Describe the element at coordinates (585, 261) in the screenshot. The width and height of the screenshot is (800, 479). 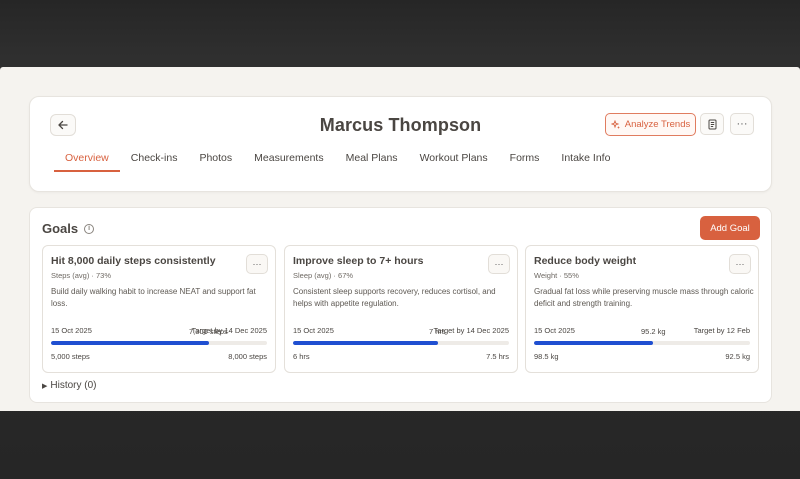
I see `goal-title: Reduce body weight` at that location.